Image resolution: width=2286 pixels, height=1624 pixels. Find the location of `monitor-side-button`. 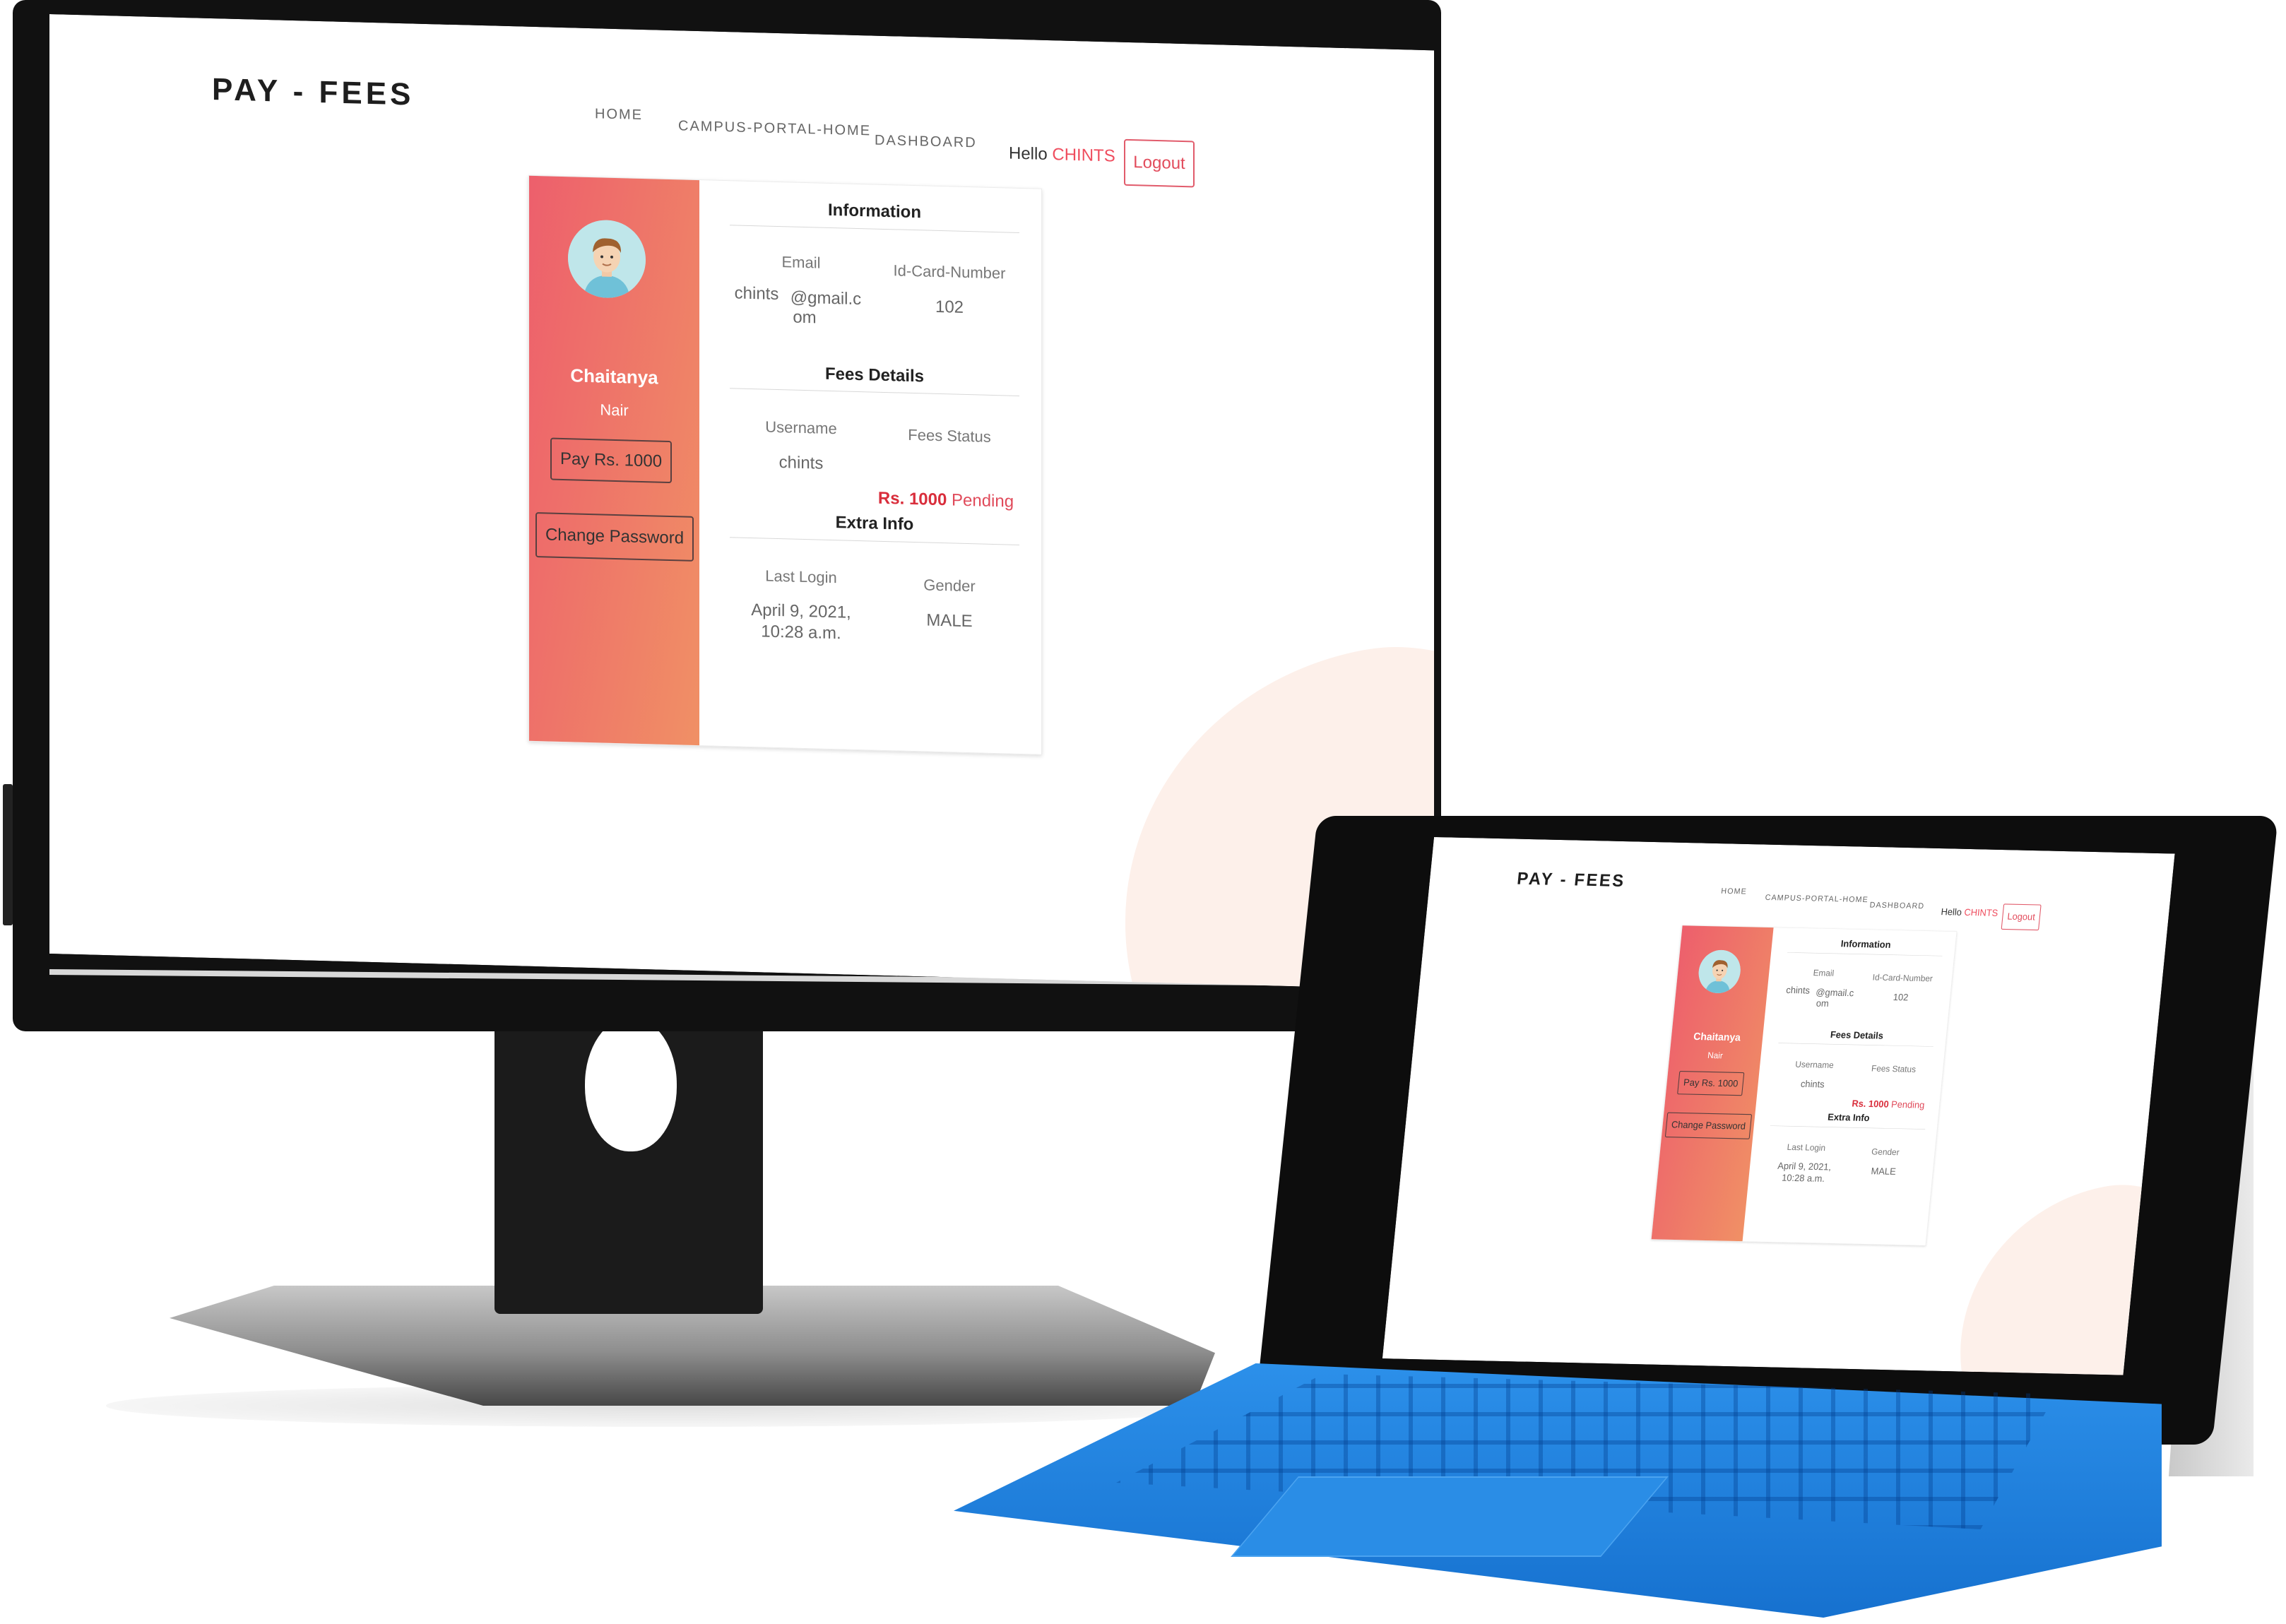

monitor-side-button is located at coordinates (8, 879).